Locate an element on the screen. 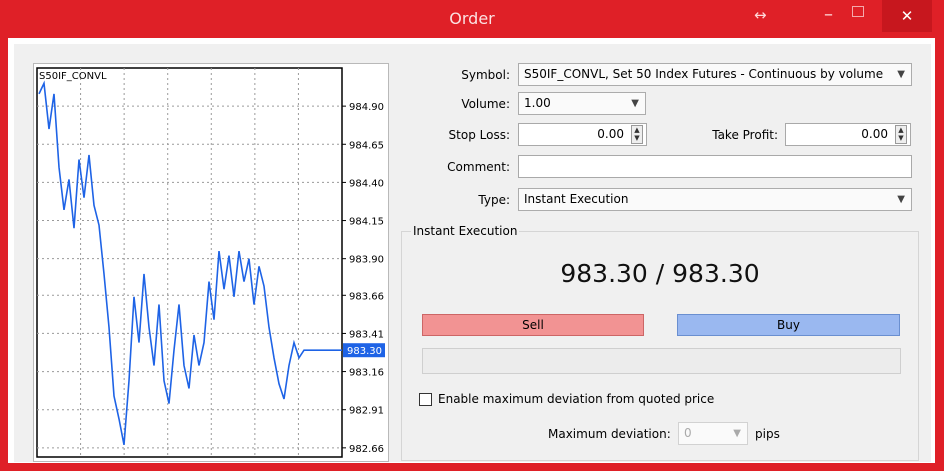 The width and height of the screenshot is (944, 471). comment-label: Comment: is located at coordinates (478, 167).